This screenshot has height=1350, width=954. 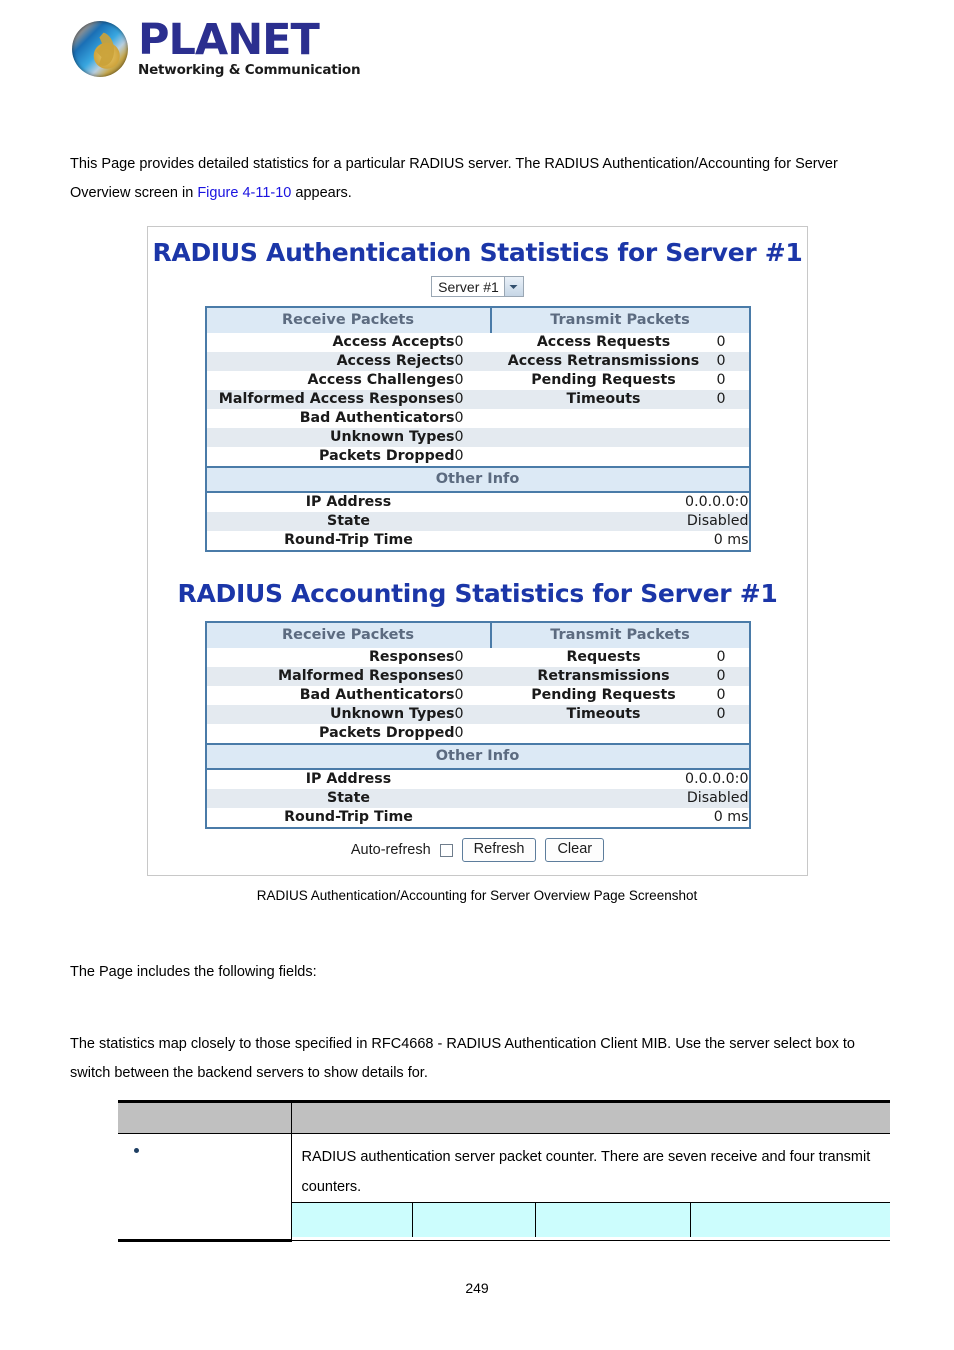 I want to click on server-select-row: Server #1, so click(x=477, y=287).